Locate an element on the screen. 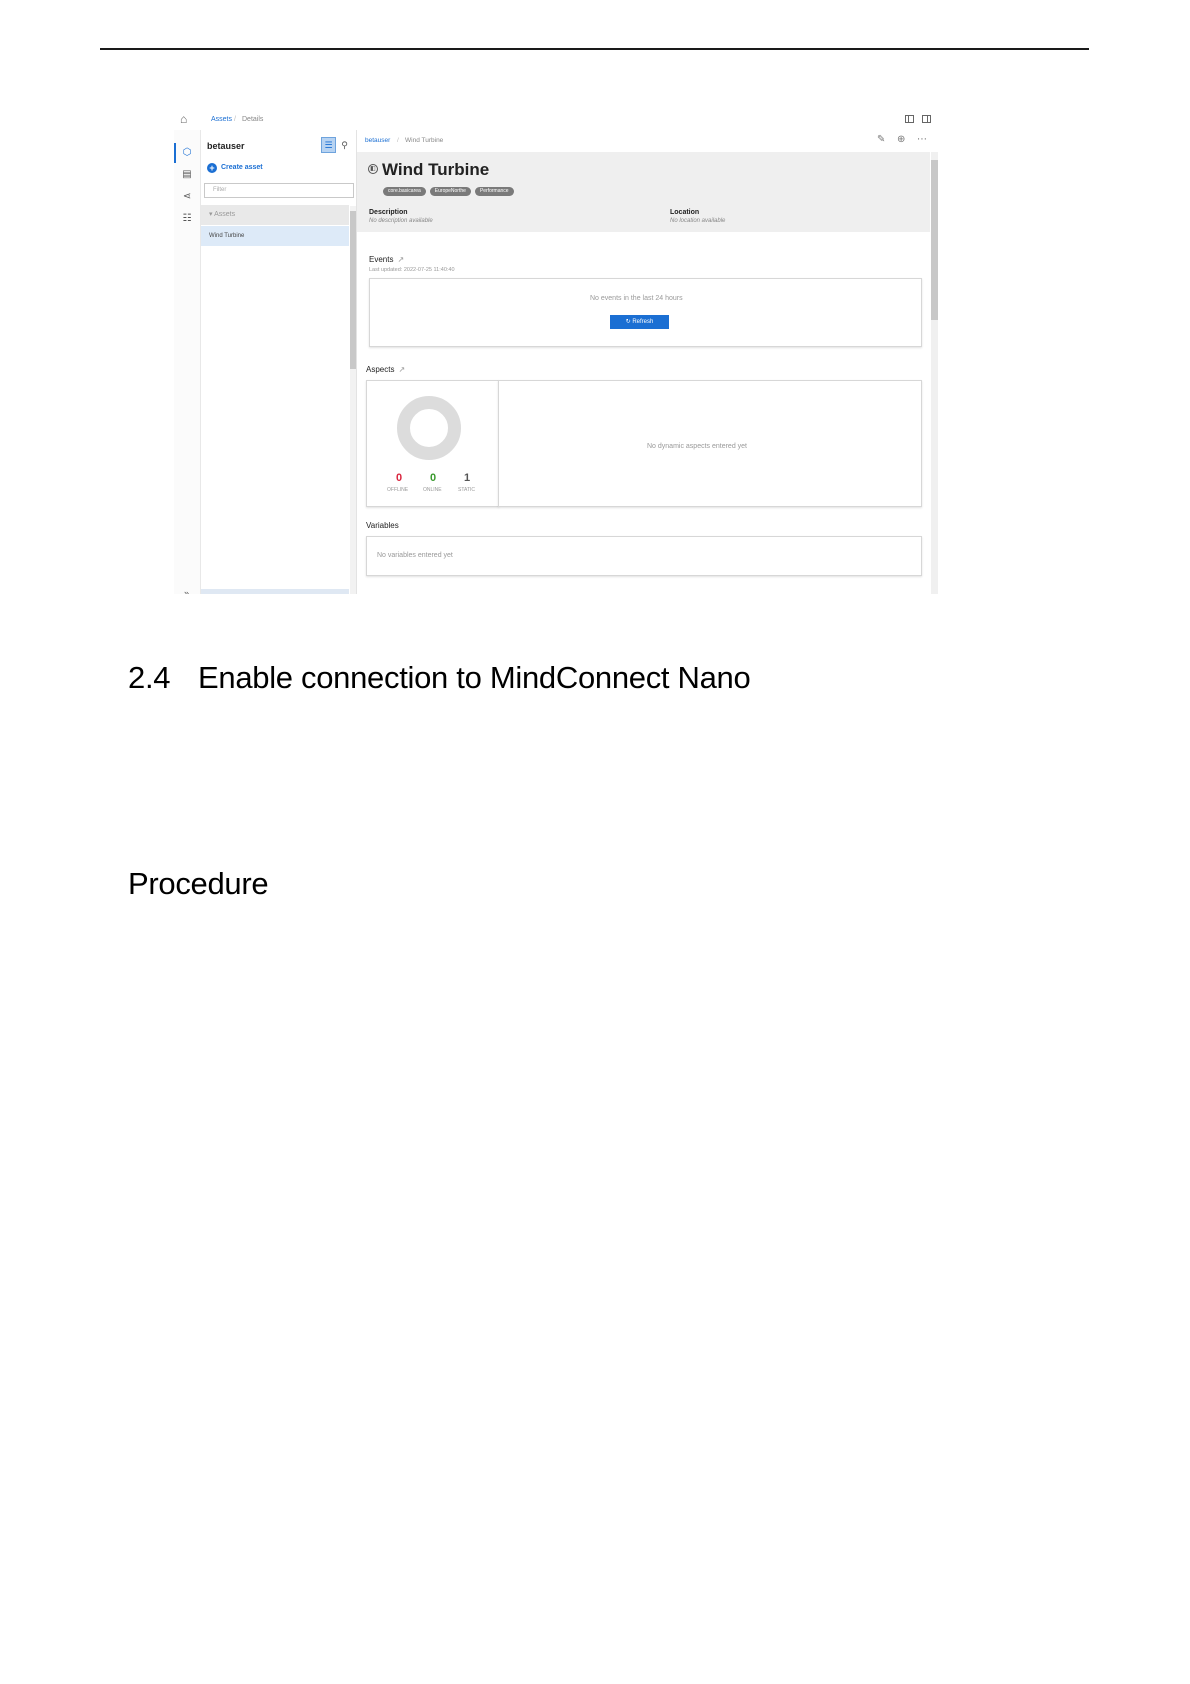 This screenshot has height=1684, width=1190. search-icon: ⚲ is located at coordinates (344, 145).